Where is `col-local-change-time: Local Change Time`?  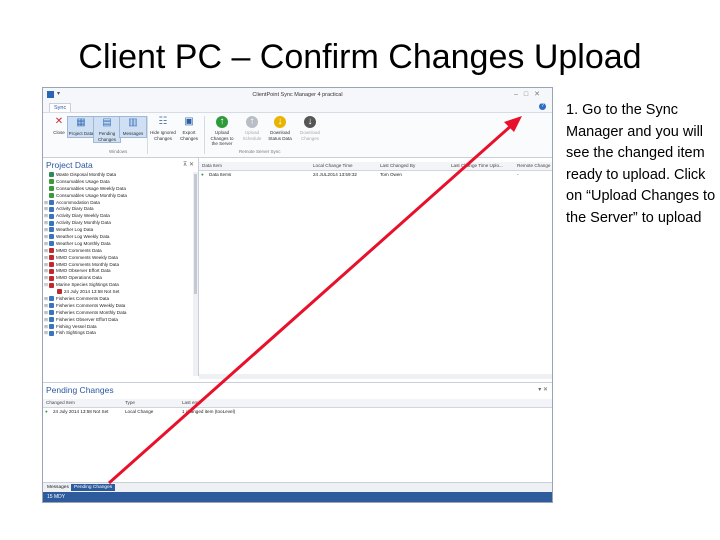 col-local-change-time: Local Change Time is located at coordinates (333, 165).